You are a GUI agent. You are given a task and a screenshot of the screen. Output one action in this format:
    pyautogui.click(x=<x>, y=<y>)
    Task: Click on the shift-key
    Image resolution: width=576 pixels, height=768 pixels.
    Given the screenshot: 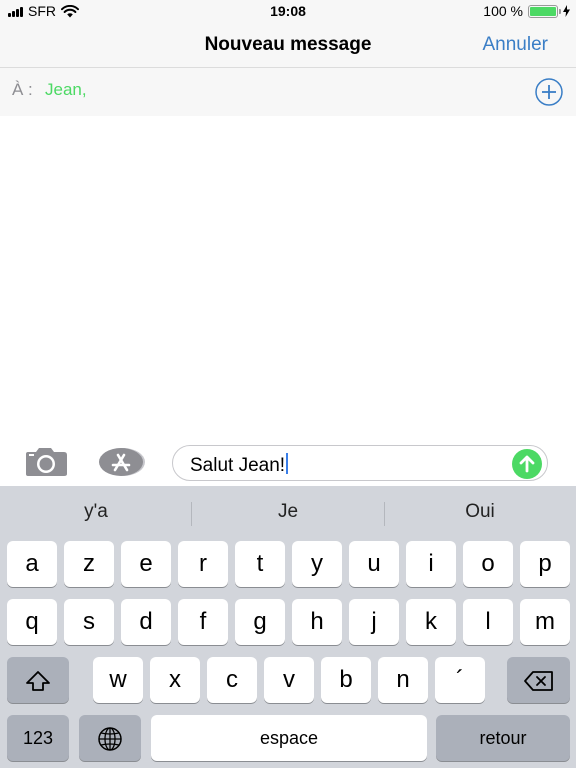 What is the action you would take?
    pyautogui.click(x=38, y=680)
    